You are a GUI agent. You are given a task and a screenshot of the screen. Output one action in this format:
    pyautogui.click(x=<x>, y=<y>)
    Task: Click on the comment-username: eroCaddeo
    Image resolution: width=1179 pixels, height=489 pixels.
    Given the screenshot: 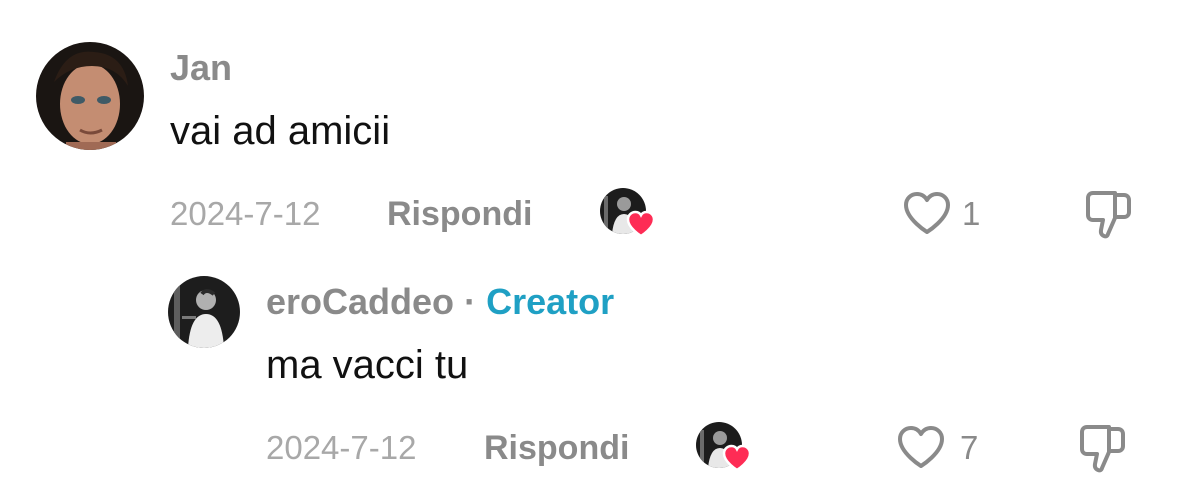 What is the action you would take?
    pyautogui.click(x=360, y=301)
    